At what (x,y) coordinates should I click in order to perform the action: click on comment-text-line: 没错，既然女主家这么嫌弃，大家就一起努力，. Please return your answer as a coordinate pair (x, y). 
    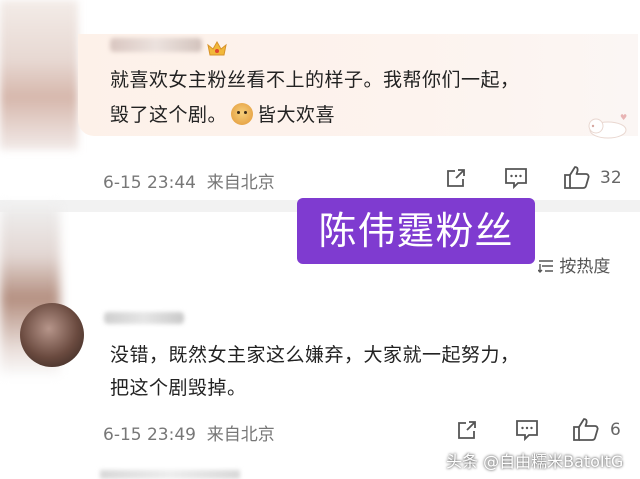
    Looking at the image, I should click on (315, 355).